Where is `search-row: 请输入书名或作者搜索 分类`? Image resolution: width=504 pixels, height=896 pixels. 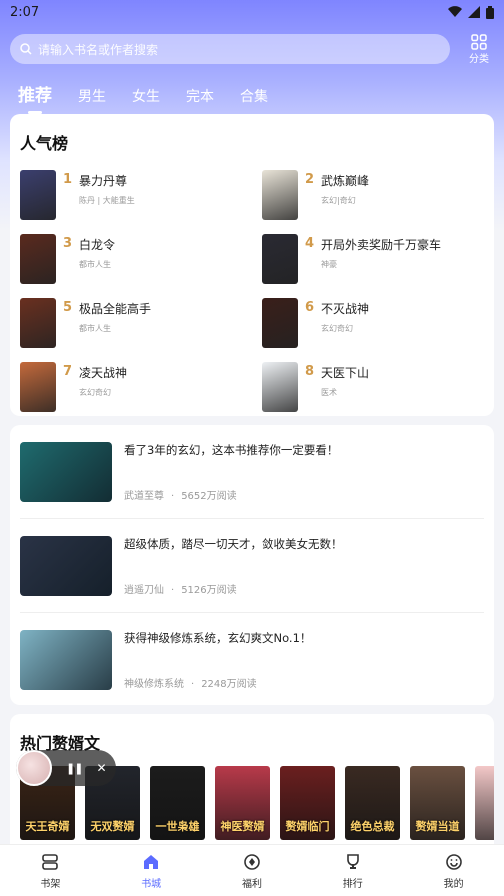
search-row: 请输入书名或作者搜索 分类 is located at coordinates (252, 49).